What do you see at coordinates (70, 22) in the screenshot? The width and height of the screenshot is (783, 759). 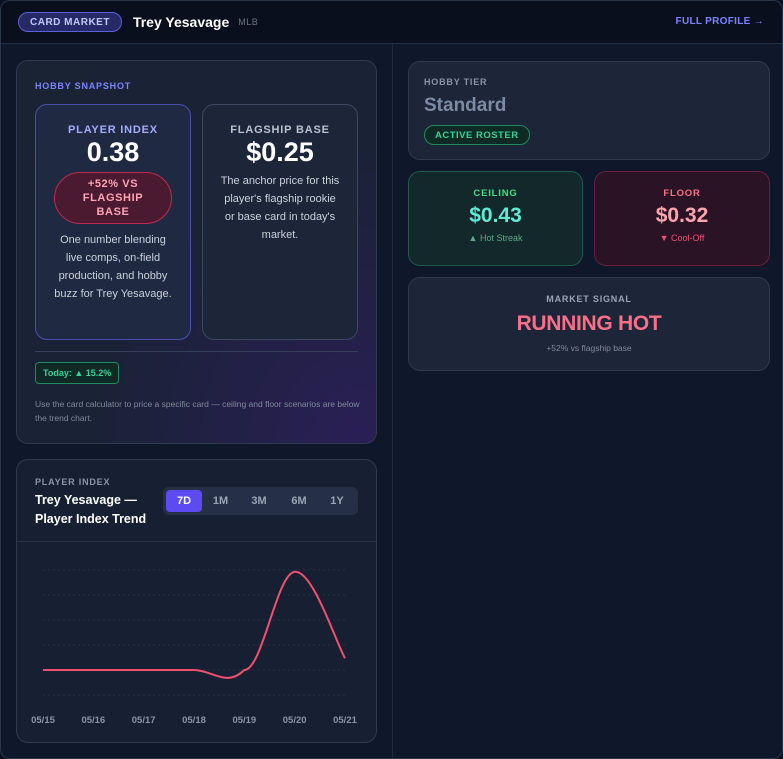 I see `card-market-badge: CARD MARKET` at bounding box center [70, 22].